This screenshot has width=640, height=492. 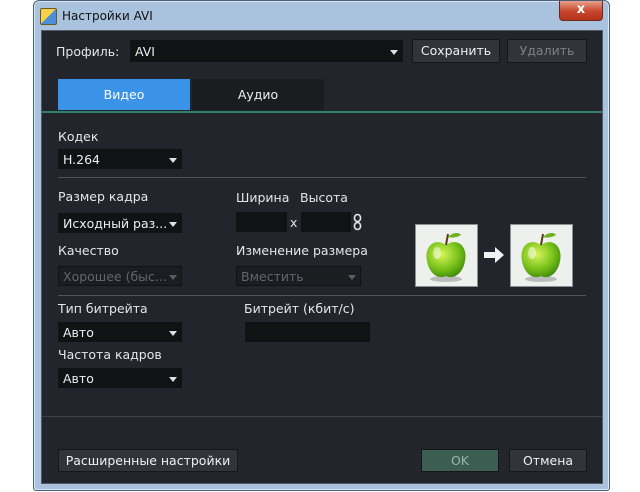 What do you see at coordinates (124, 94) in the screenshot?
I see `tab-video: Видео` at bounding box center [124, 94].